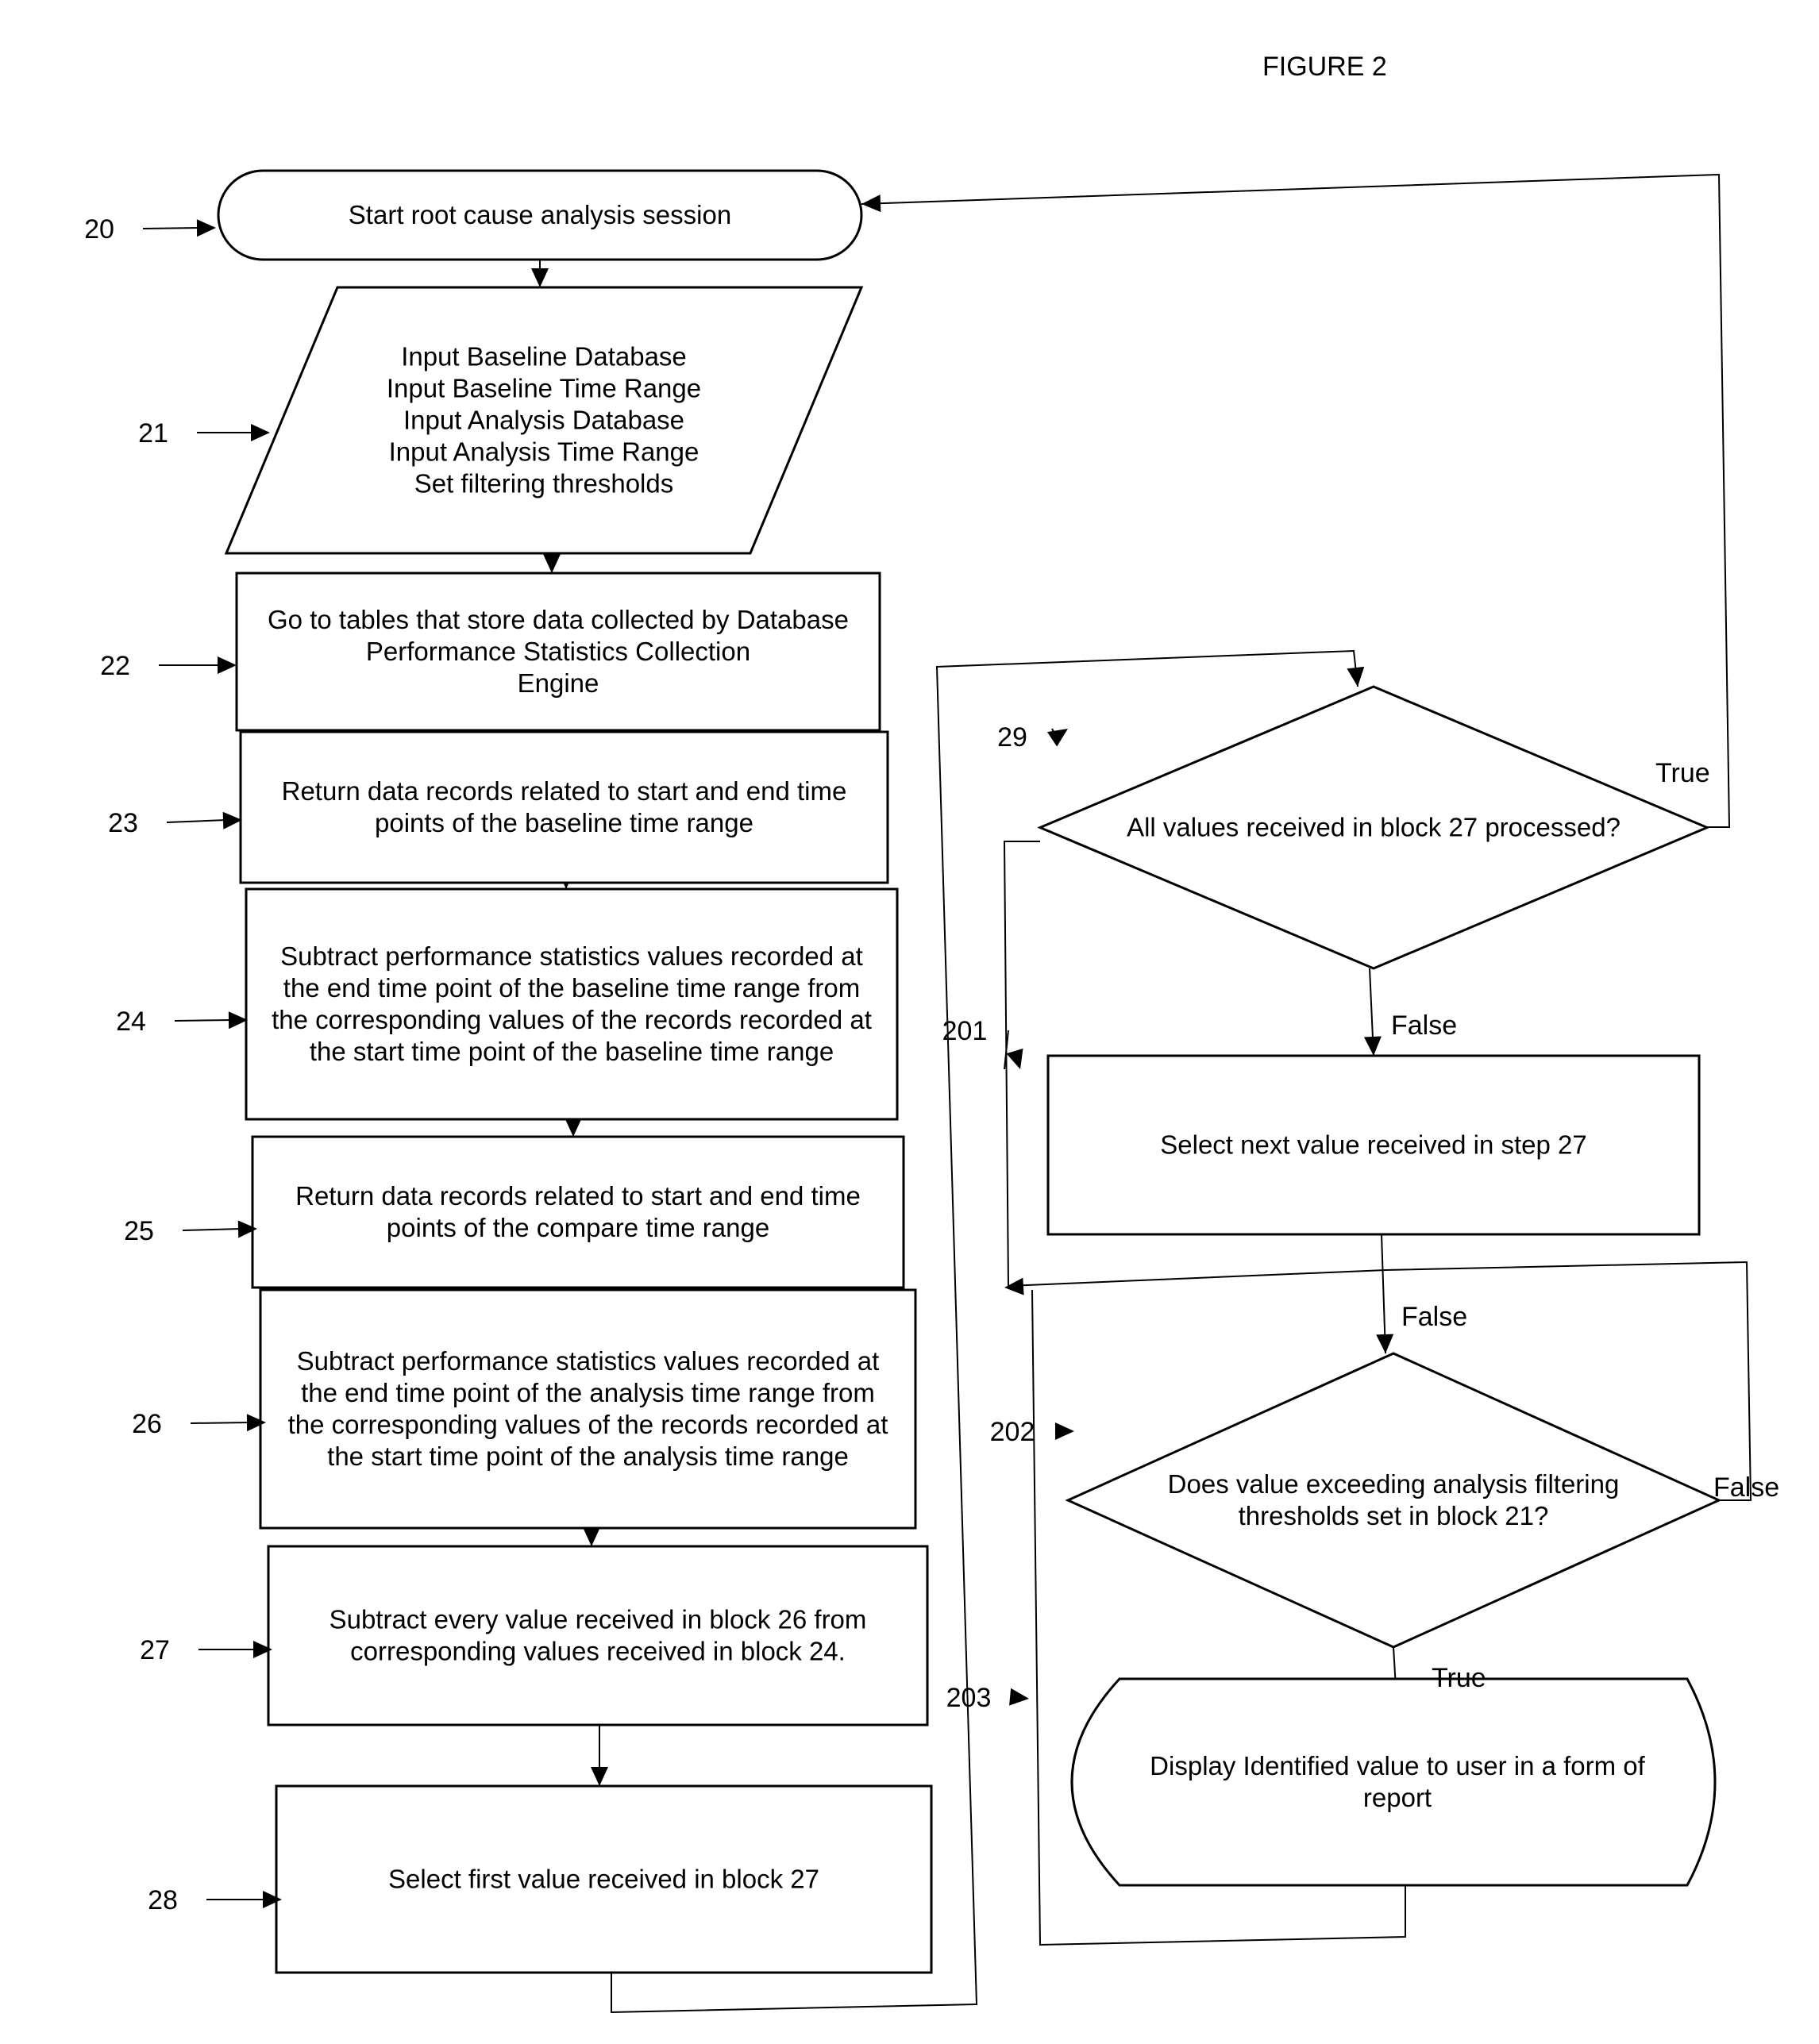  Describe the element at coordinates (544, 483) in the screenshot. I see `node-text-line: Set filtering thresholds` at that location.